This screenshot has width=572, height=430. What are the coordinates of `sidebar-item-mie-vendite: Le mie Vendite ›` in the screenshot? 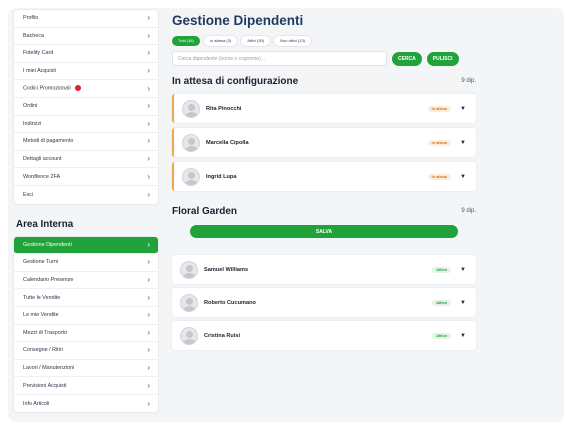 It's located at (86, 316).